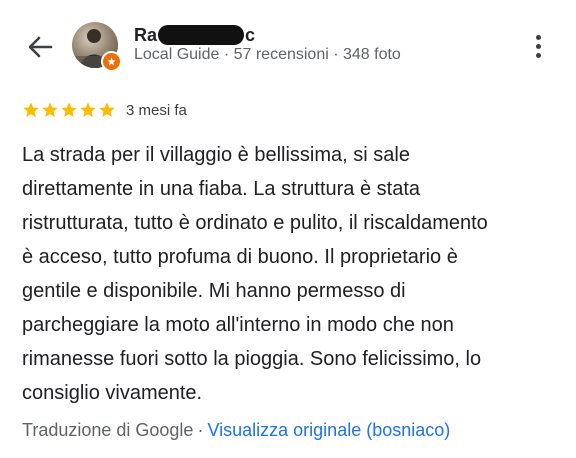  I want to click on local-guide-badge-icon, so click(111, 61).